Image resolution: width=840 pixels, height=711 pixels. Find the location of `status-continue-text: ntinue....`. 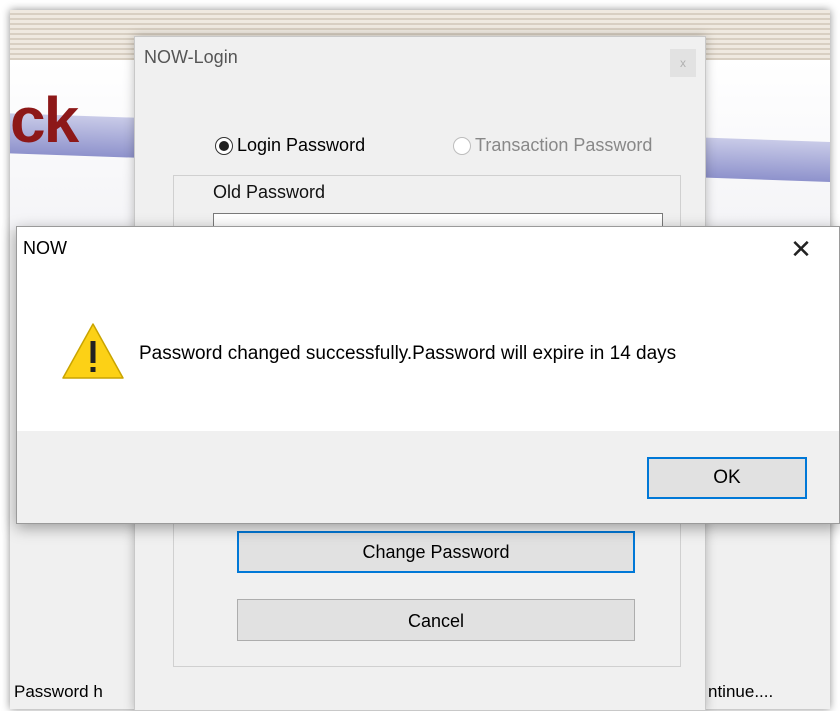

status-continue-text: ntinue.... is located at coordinates (741, 691).